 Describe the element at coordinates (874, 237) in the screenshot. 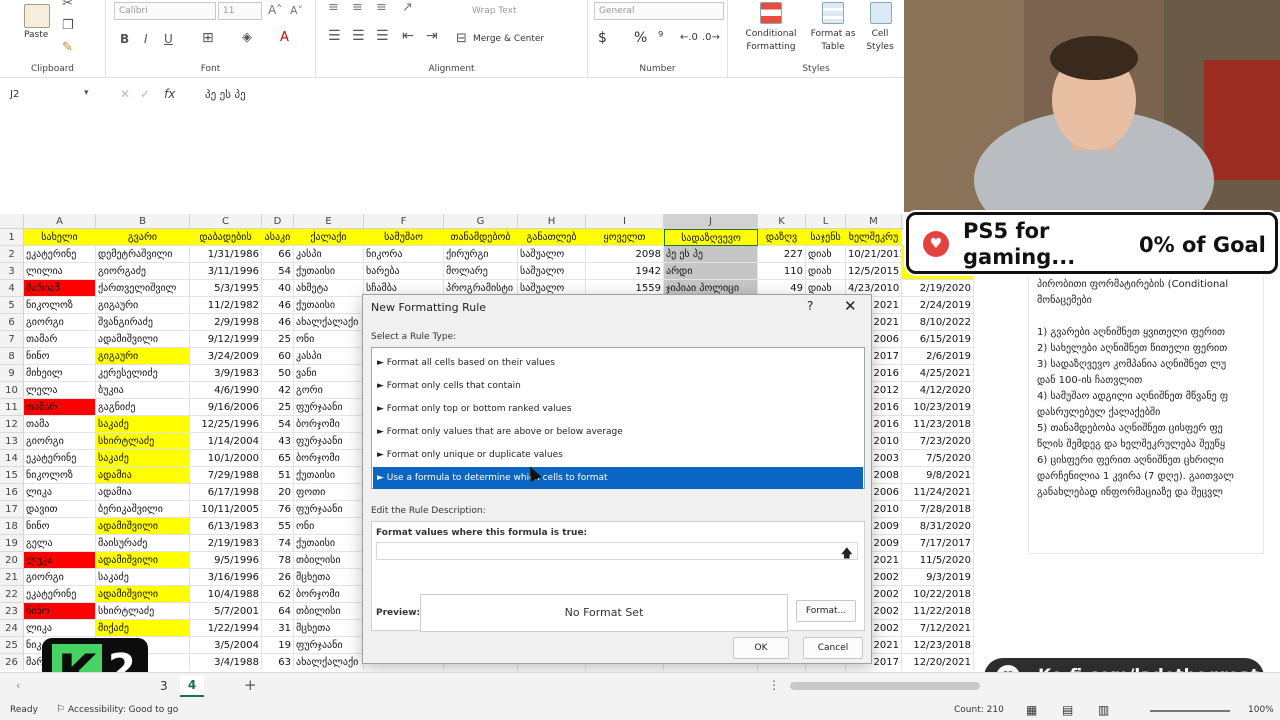

I see `header-cell: ხელშეკრუ` at that location.